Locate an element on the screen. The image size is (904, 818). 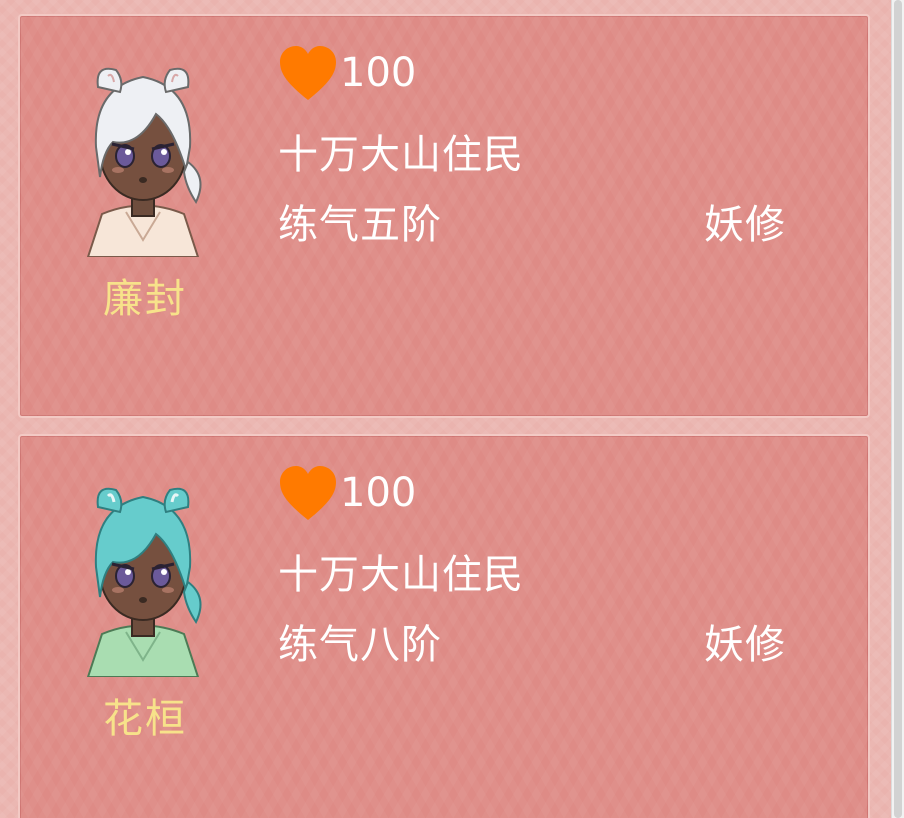
cultivation-realm: 练气八阶 is located at coordinates (360, 645).